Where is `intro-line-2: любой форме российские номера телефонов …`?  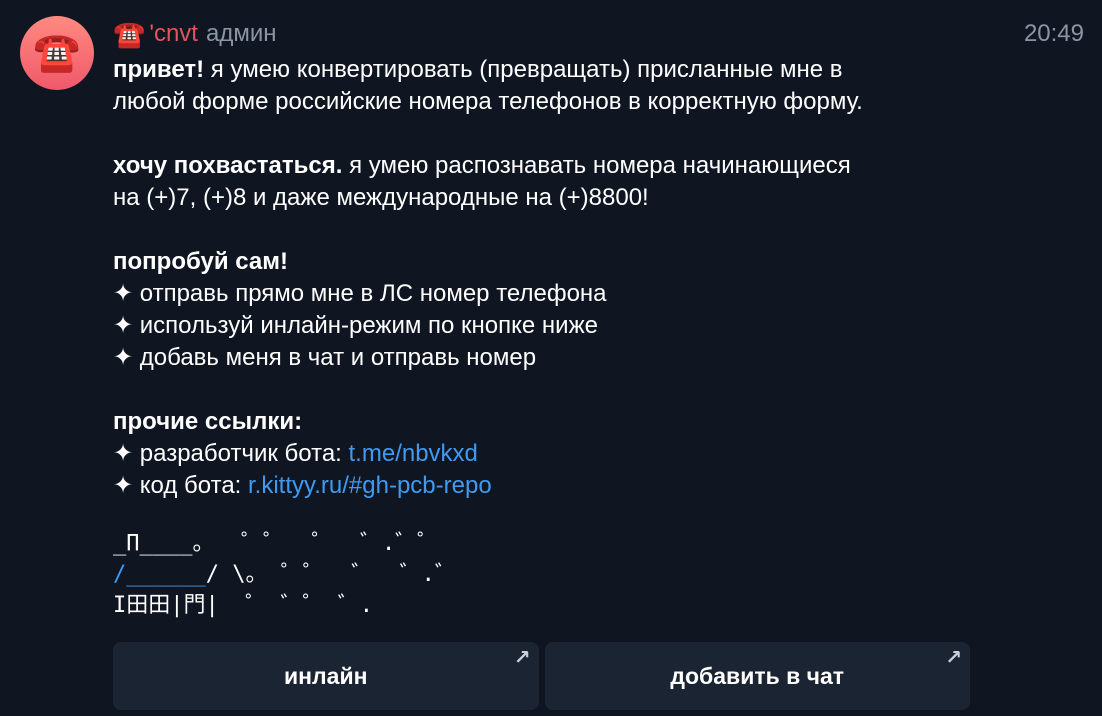
intro-line-2: любой форме российские номера телефонов … is located at coordinates (488, 101).